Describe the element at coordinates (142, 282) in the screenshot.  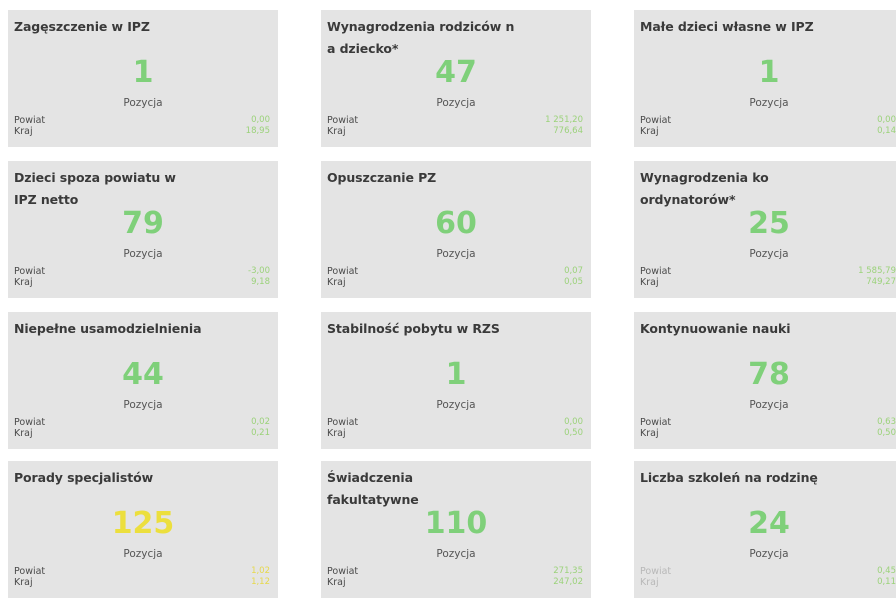
I see `kraj-row: Kraj 9,18` at that location.